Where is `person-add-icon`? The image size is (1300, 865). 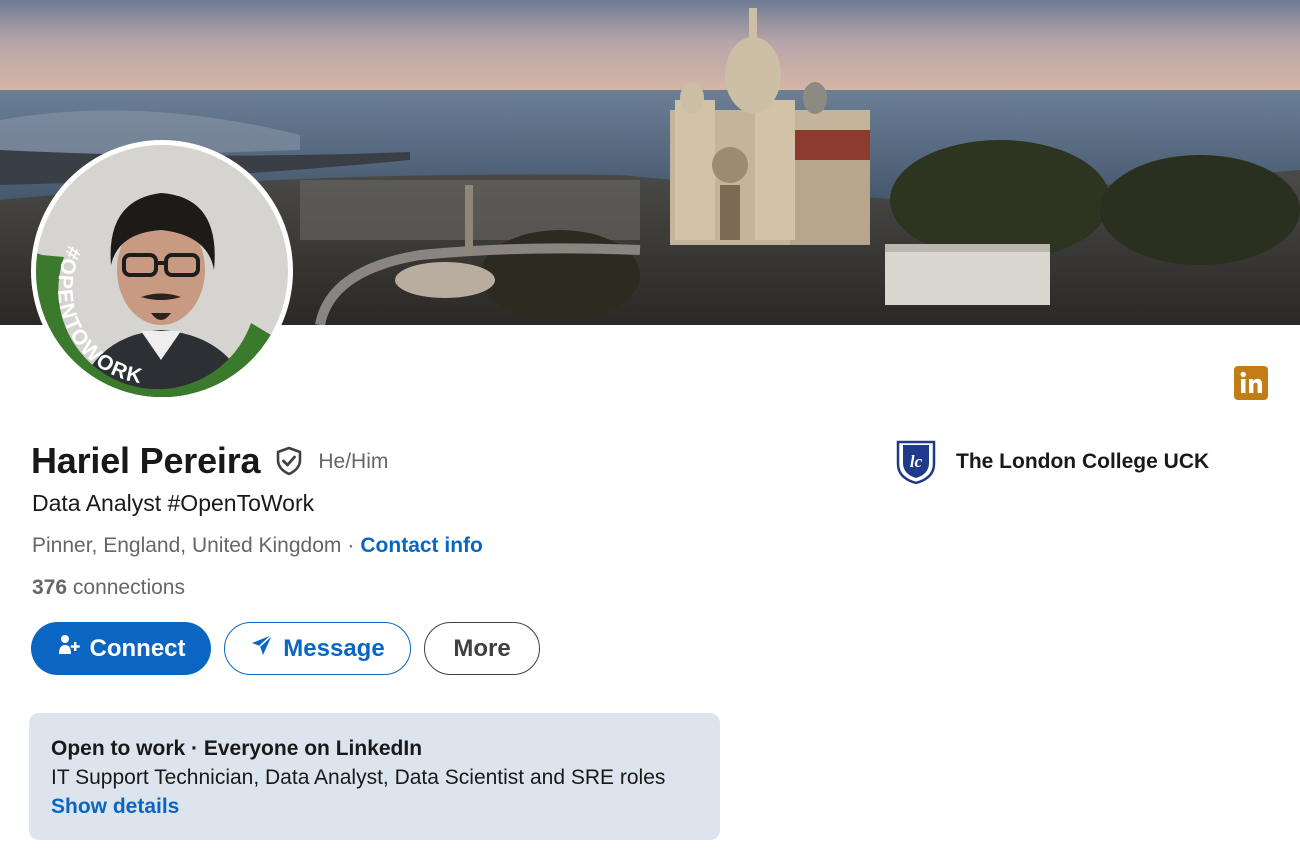
person-add-icon is located at coordinates (69, 648).